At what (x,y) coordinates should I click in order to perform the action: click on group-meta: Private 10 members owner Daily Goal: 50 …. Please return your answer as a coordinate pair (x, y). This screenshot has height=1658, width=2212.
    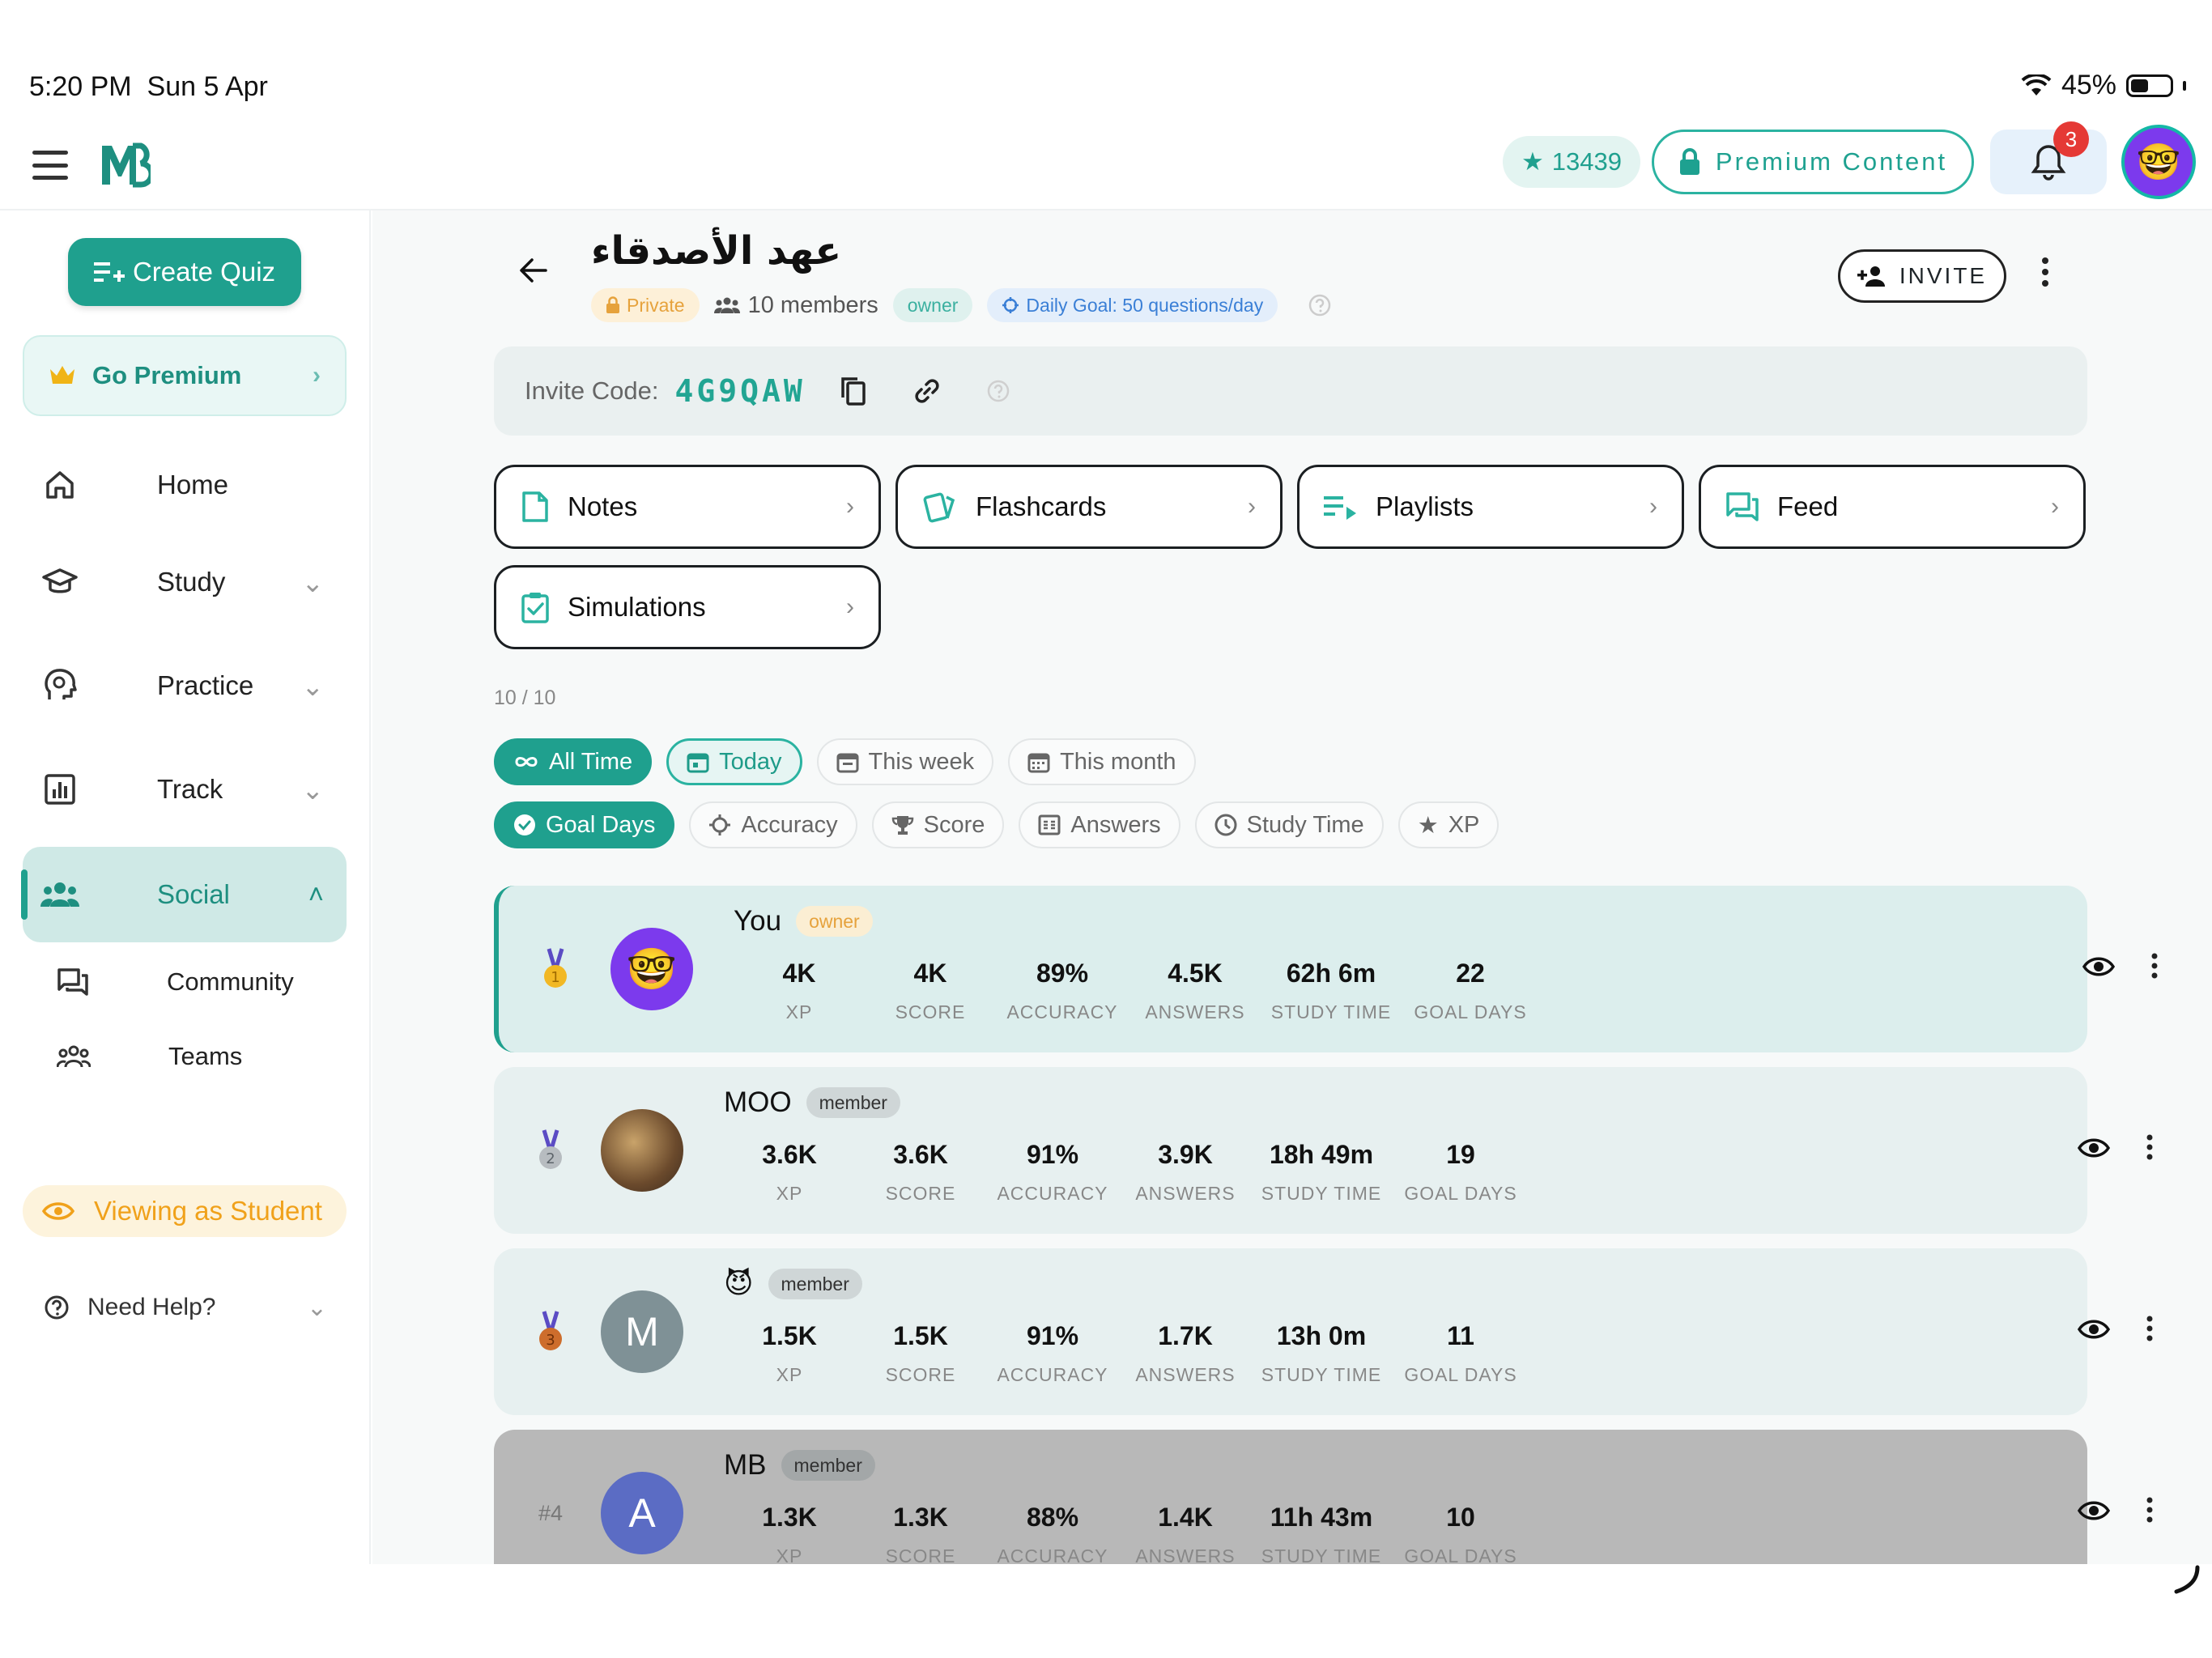
    Looking at the image, I should click on (961, 305).